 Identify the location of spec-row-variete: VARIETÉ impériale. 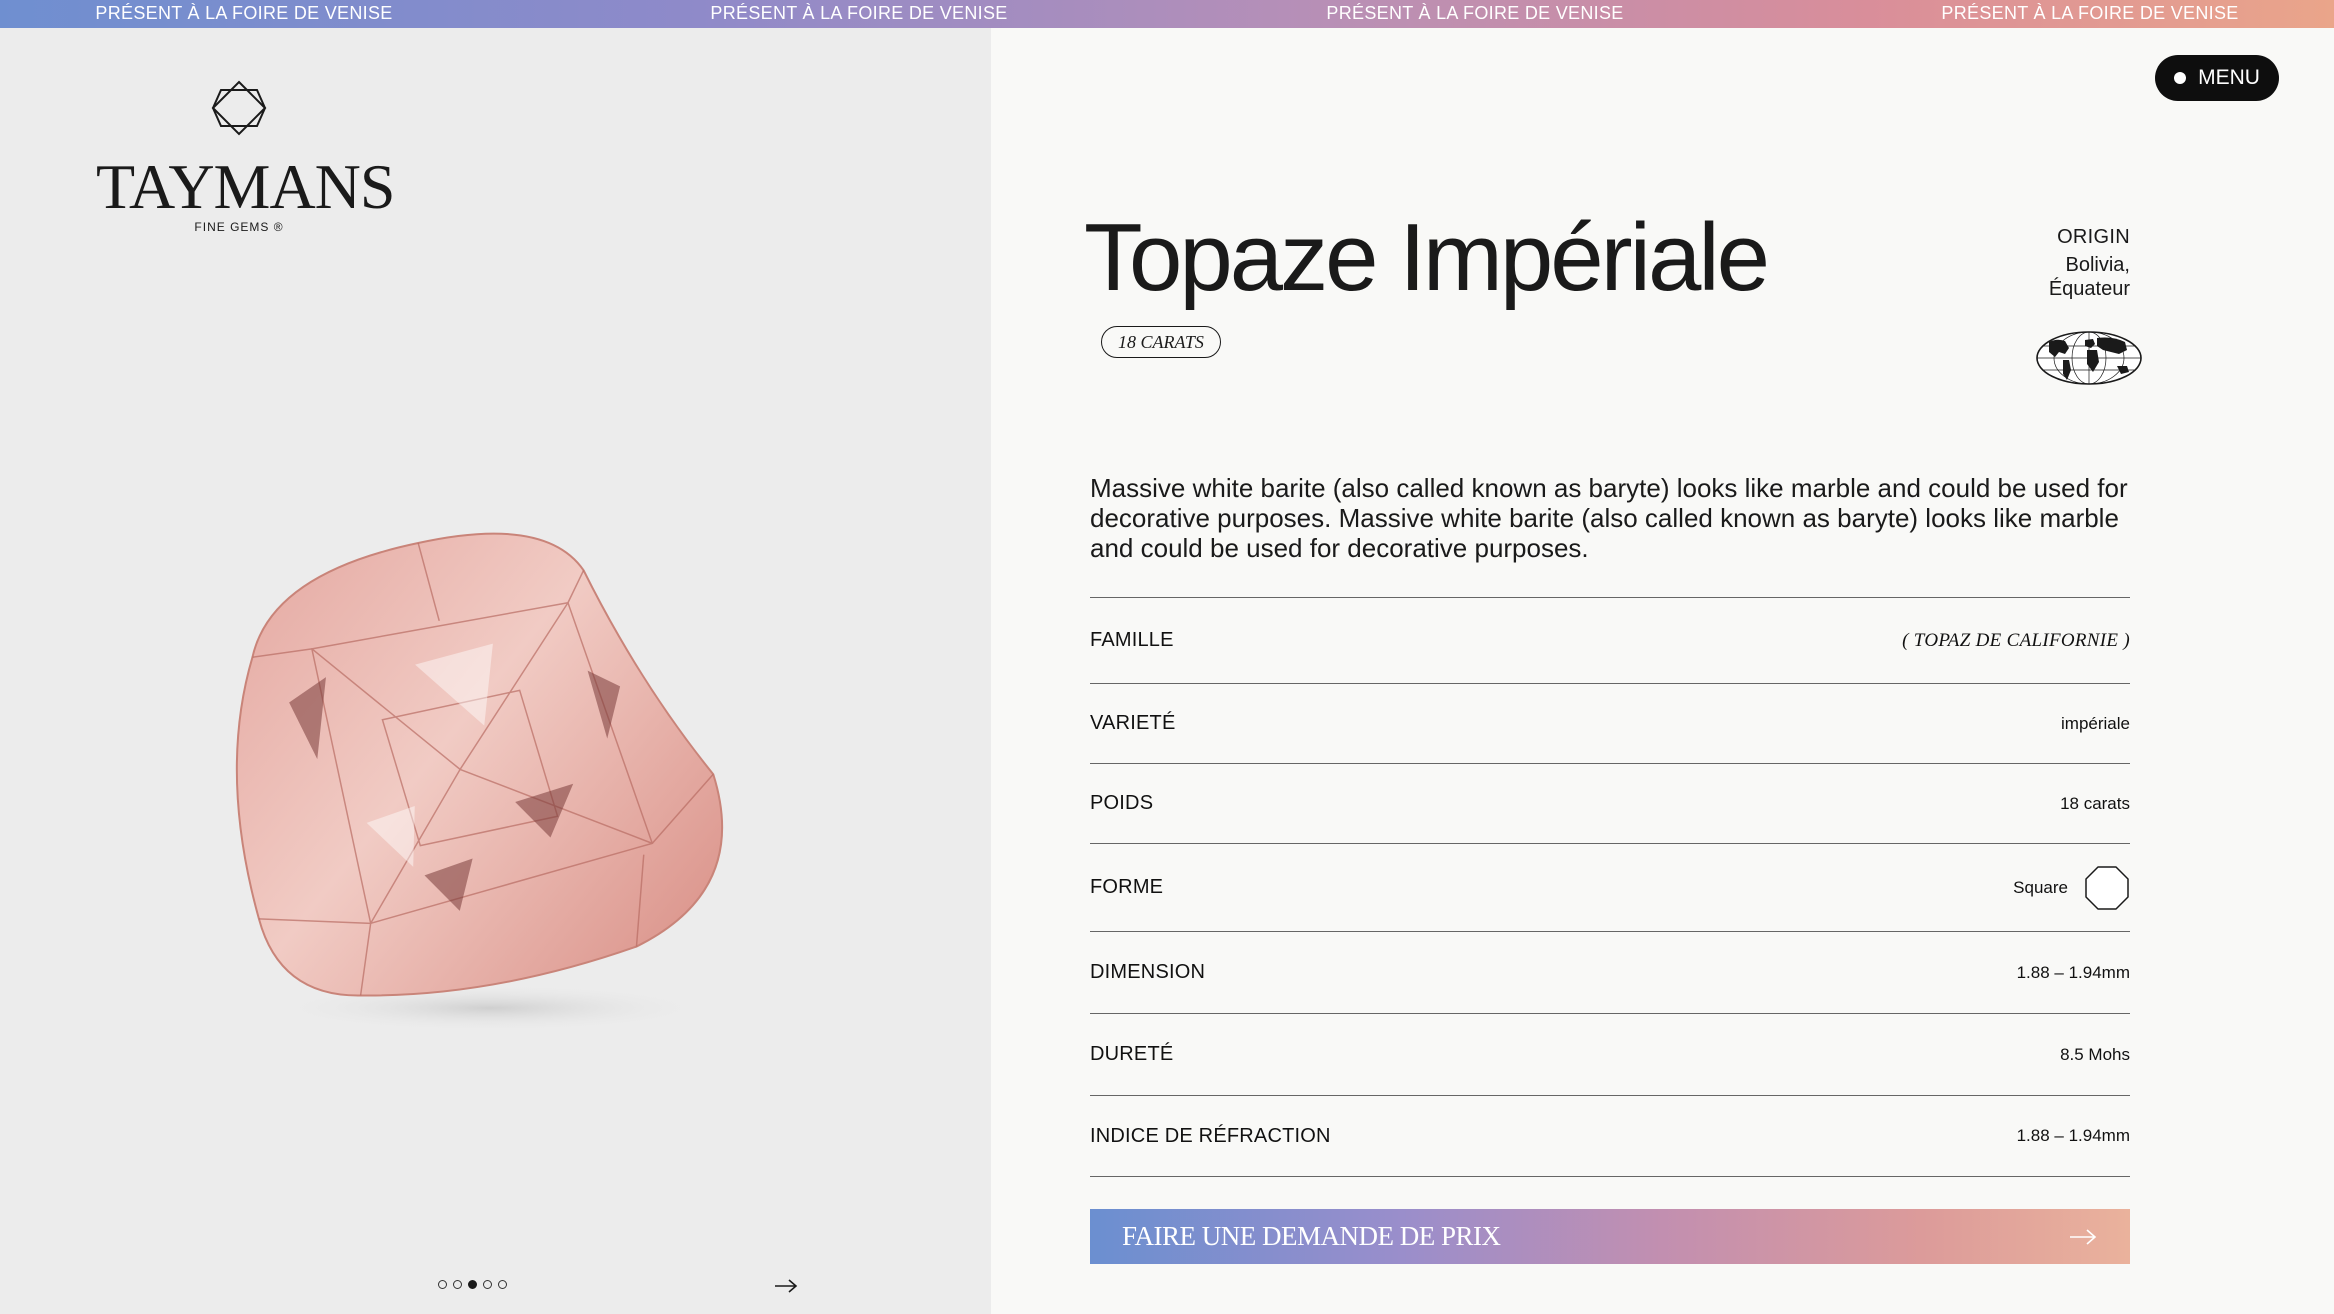
(1610, 724).